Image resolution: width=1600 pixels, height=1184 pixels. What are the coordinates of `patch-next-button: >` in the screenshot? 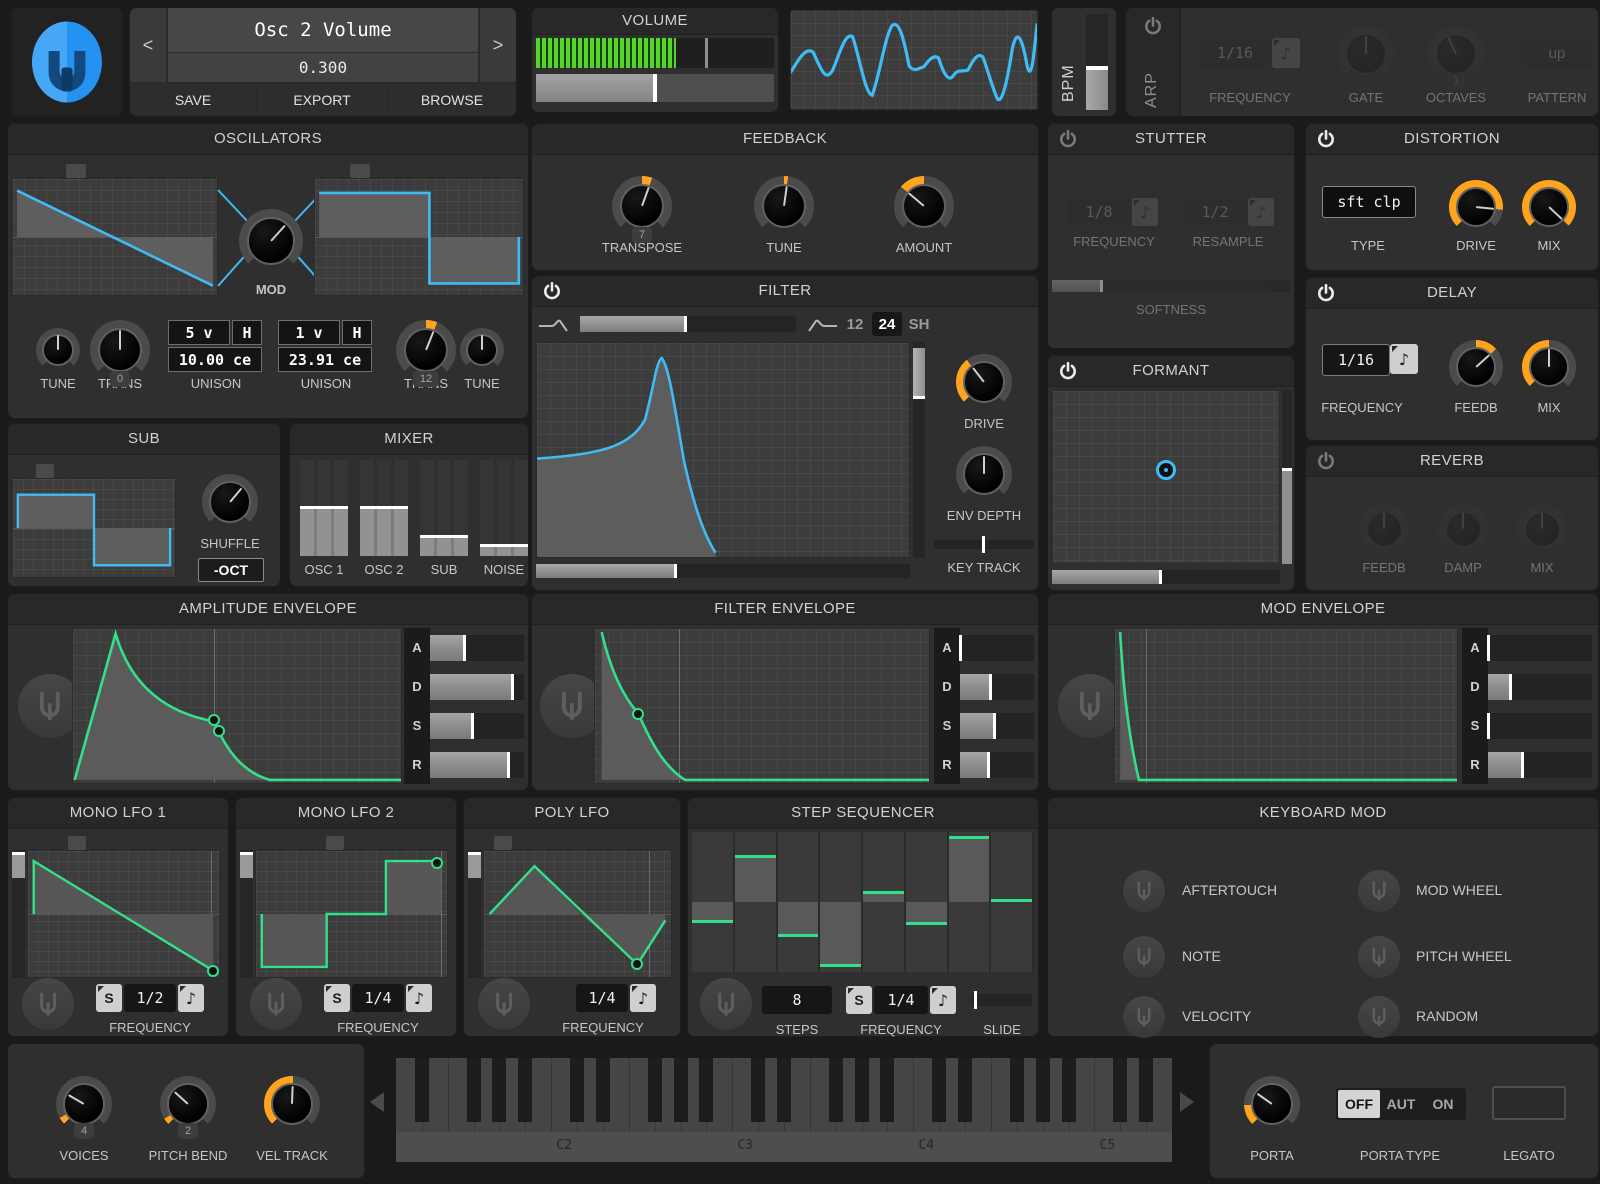 It's located at (498, 45).